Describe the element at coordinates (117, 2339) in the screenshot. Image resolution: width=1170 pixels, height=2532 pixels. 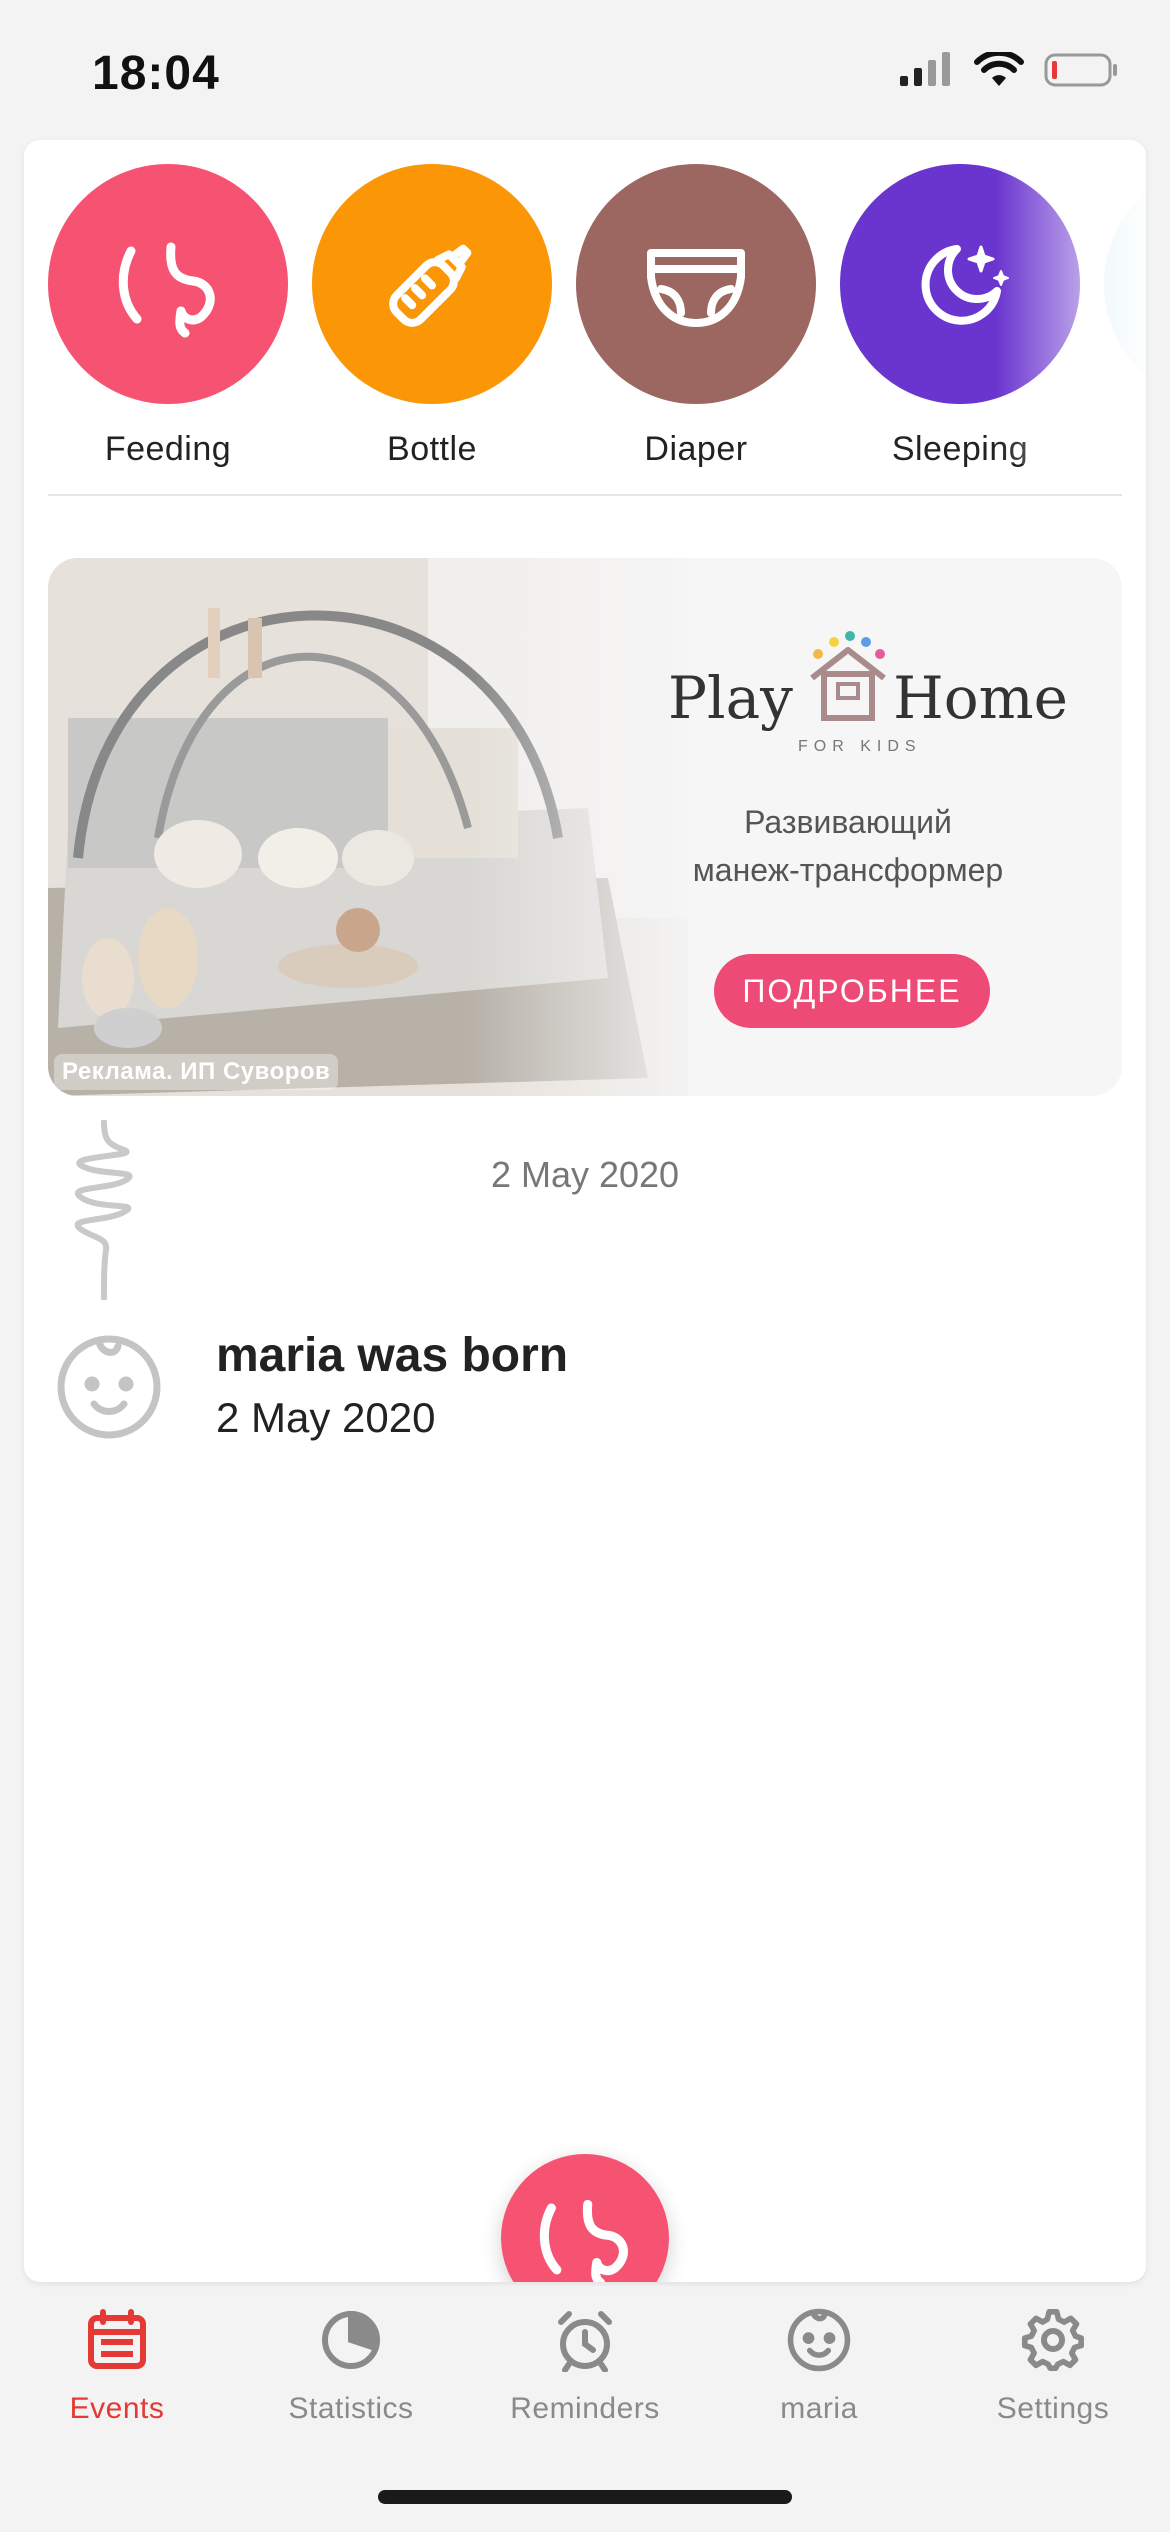
I see `calendar-icon` at that location.